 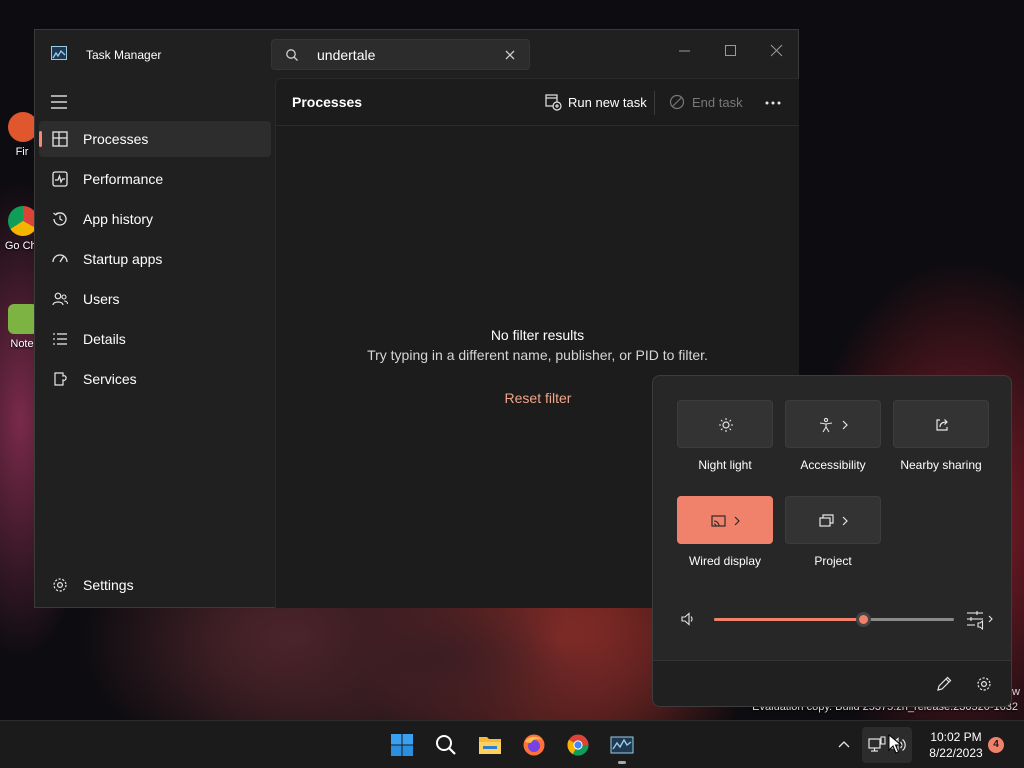 What do you see at coordinates (60, 379) in the screenshot?
I see `services-icon` at bounding box center [60, 379].